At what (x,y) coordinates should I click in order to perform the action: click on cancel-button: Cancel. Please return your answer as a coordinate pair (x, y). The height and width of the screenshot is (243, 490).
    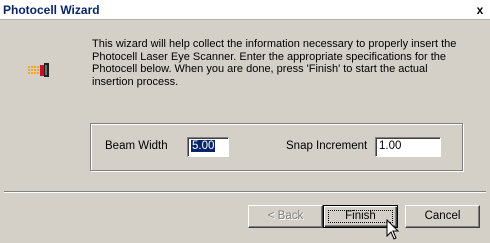
    Looking at the image, I should click on (442, 216).